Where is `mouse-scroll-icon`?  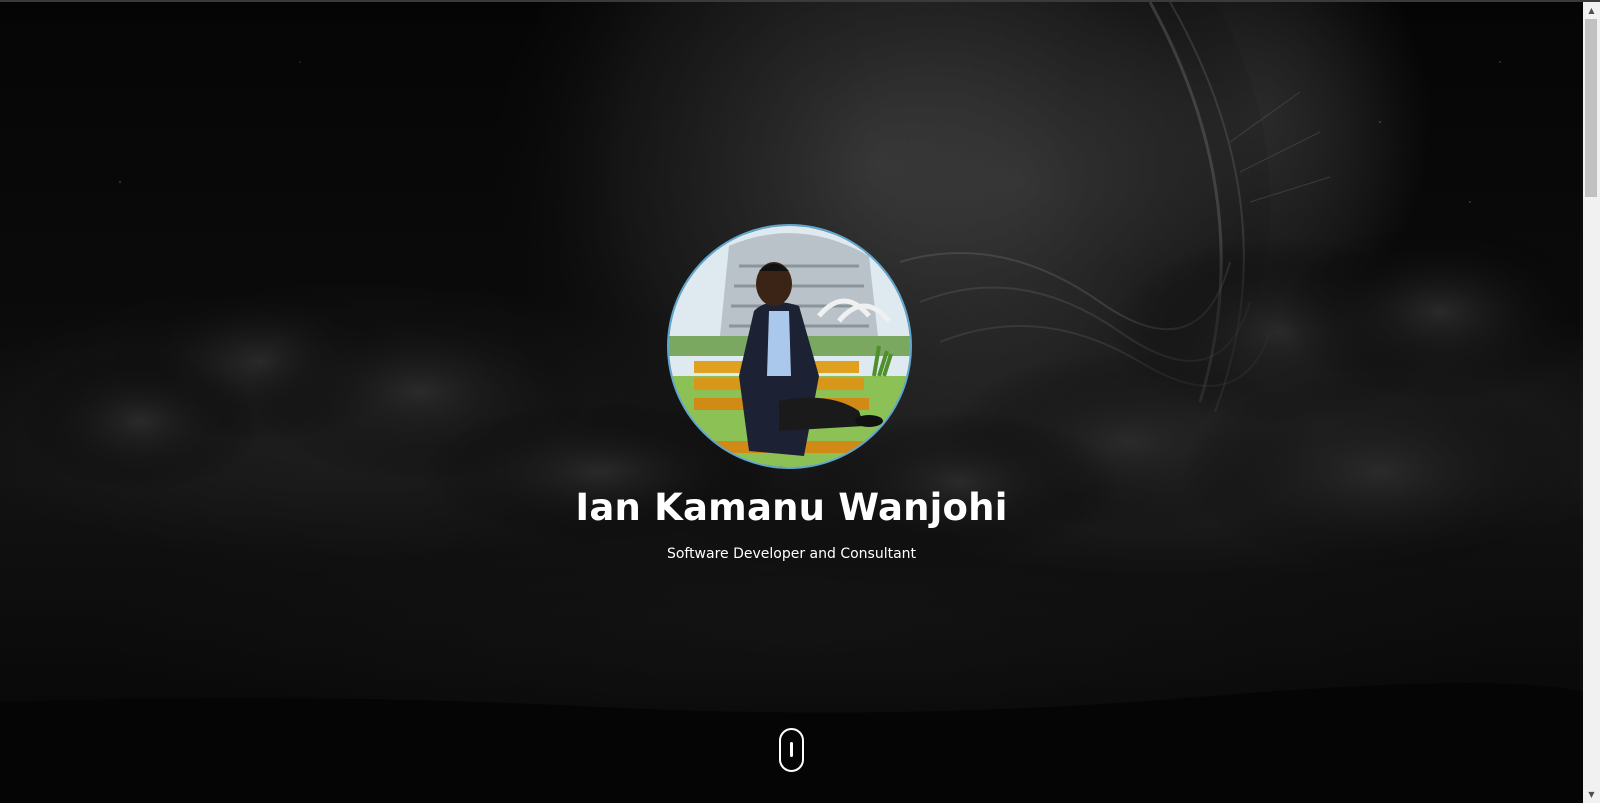 mouse-scroll-icon is located at coordinates (791, 750).